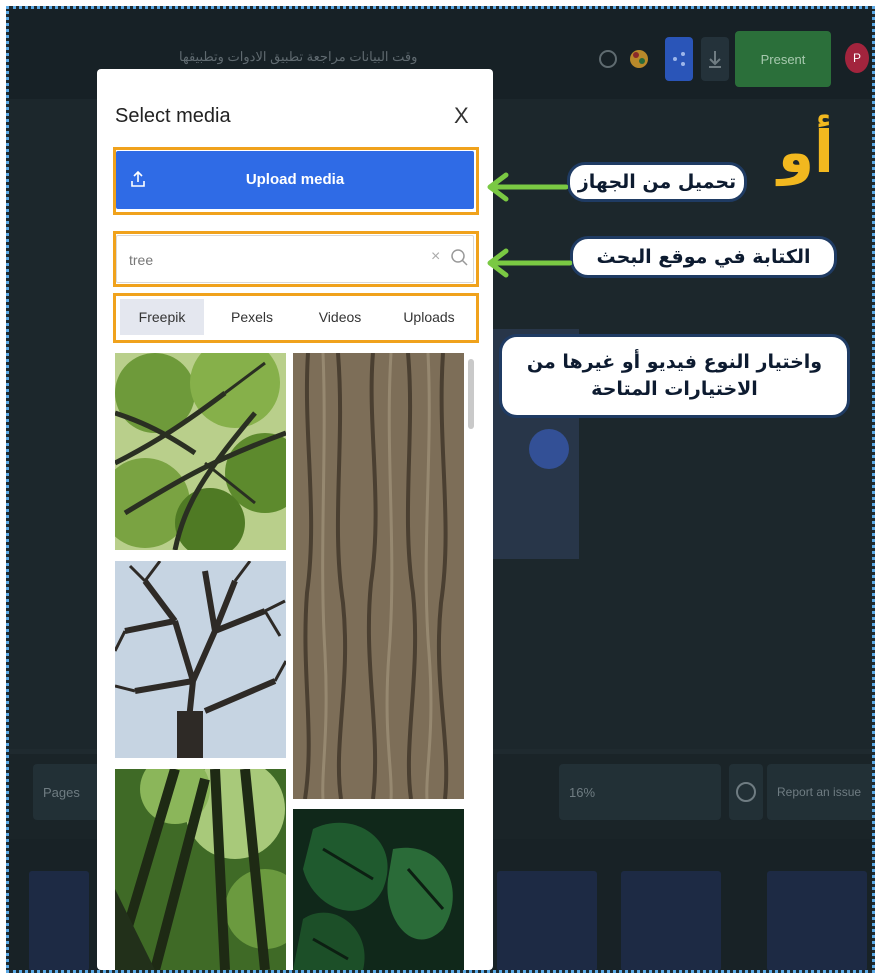 The image size is (883, 979). I want to click on gallery-scrollbar, so click(471, 660).